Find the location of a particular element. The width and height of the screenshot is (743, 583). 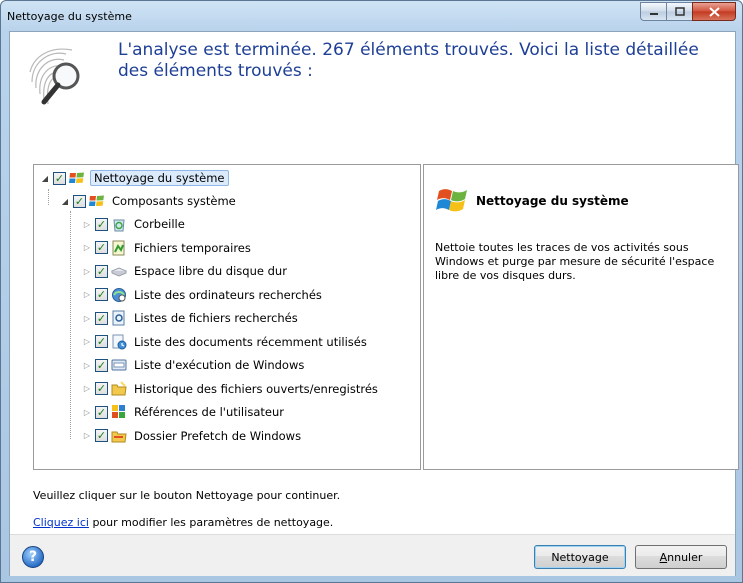

temp-files-icon is located at coordinates (119, 248).